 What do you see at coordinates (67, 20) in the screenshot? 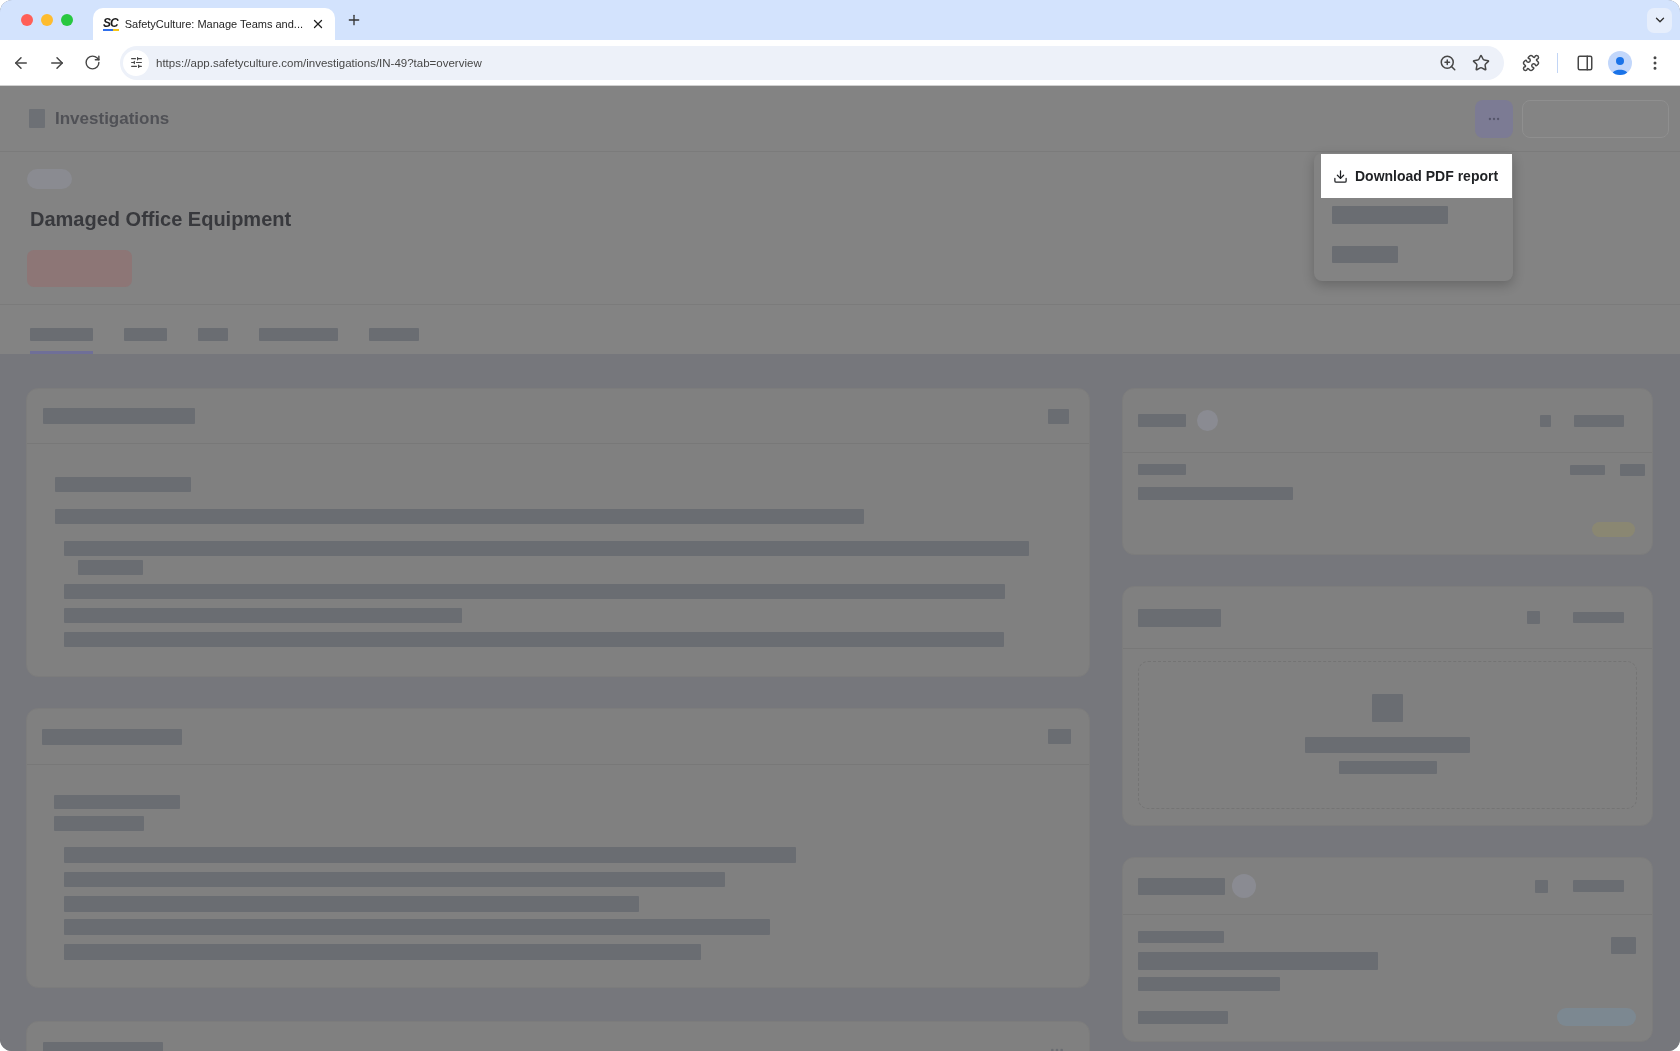
I see `window-zoom-icon` at bounding box center [67, 20].